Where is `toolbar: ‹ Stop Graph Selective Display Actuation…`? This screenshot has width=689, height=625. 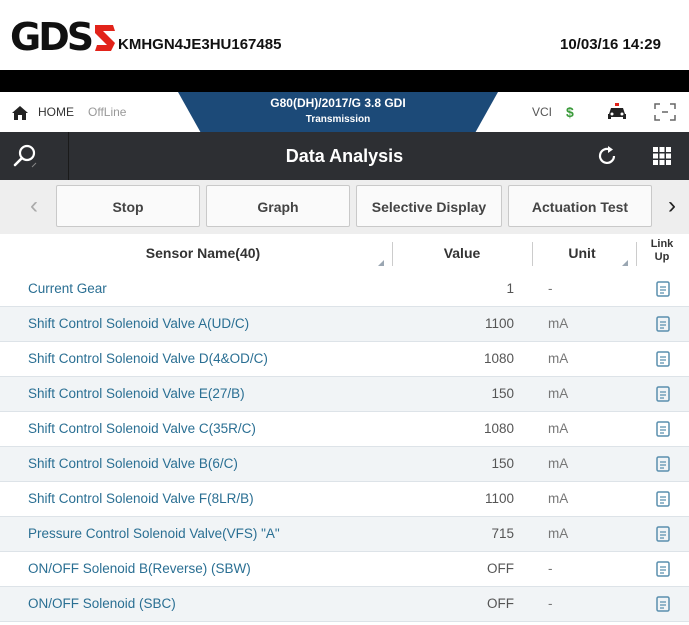
toolbar: ‹ Stop Graph Selective Display Actuation… is located at coordinates (344, 207).